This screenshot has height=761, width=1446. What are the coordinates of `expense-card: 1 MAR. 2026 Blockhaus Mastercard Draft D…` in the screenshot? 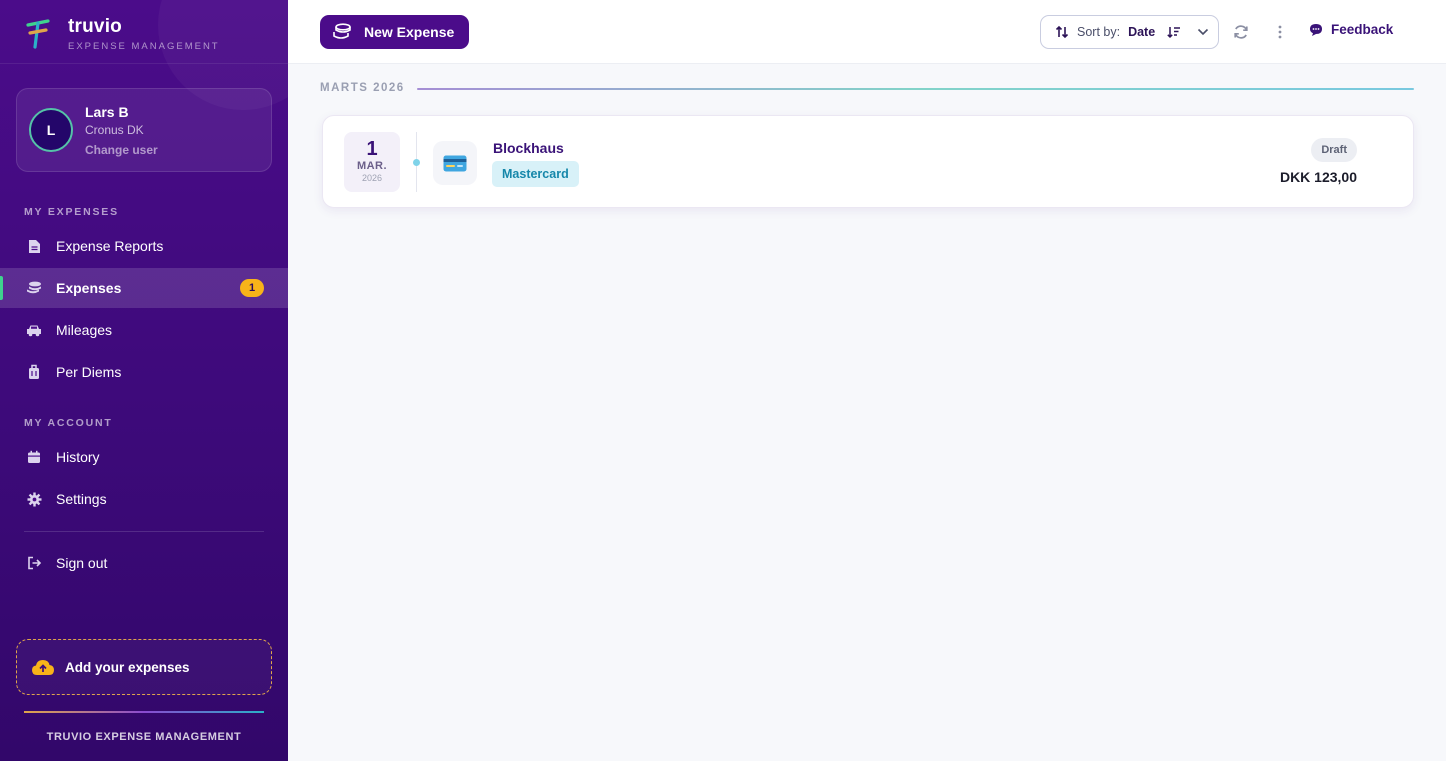 It's located at (868, 161).